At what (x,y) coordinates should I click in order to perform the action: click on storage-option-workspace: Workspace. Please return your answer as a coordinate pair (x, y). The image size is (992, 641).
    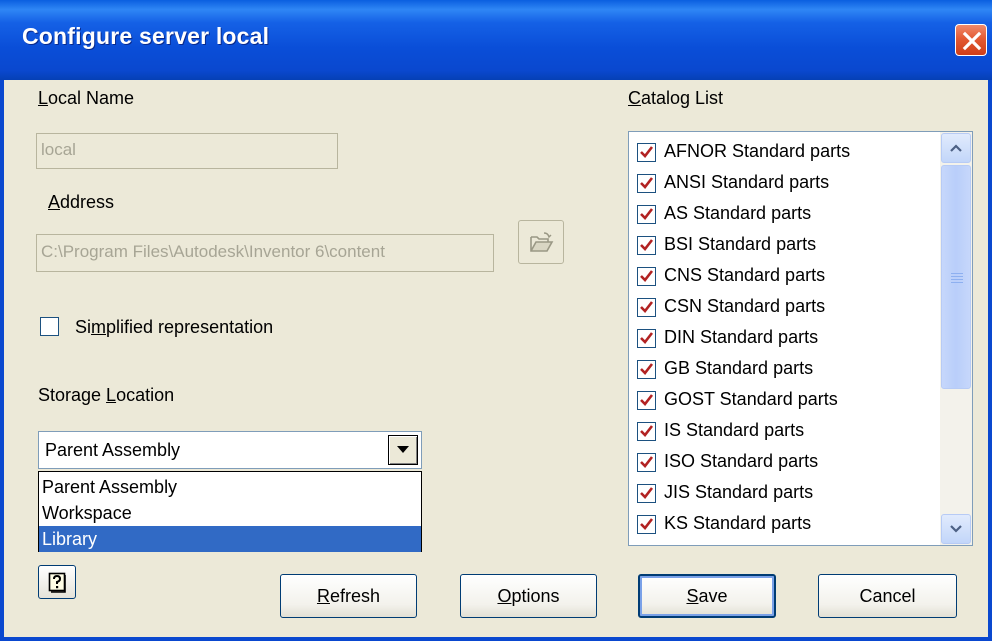
    Looking at the image, I should click on (230, 513).